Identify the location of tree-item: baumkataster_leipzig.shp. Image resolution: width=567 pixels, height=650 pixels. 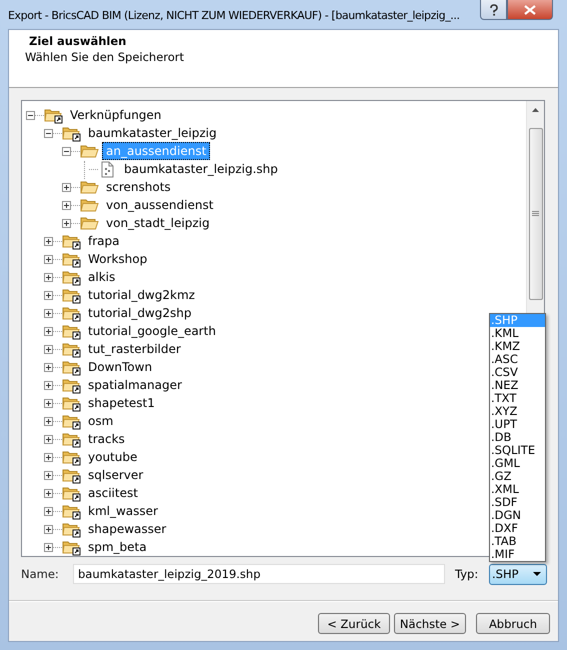
(201, 169).